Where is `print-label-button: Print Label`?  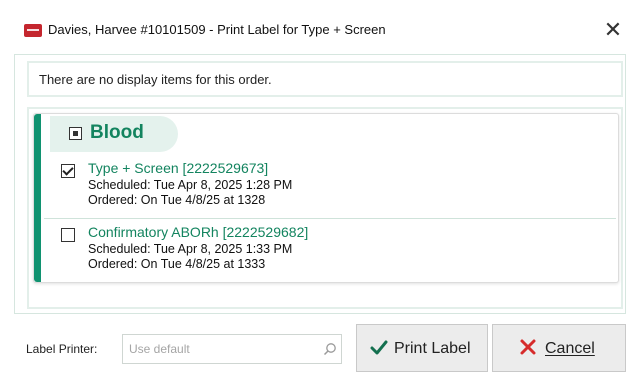 print-label-button: Print Label is located at coordinates (422, 348).